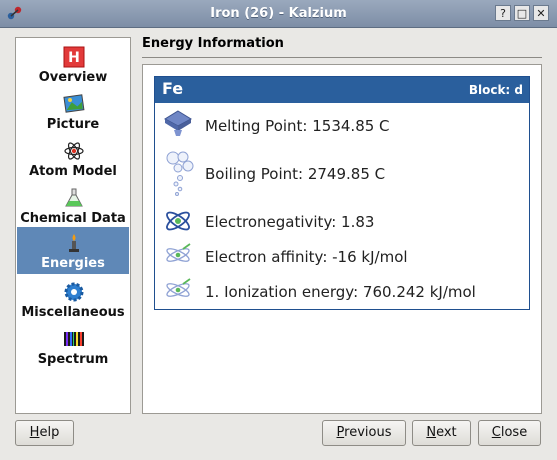  I want to click on close-mnemonic: C, so click(496, 432).